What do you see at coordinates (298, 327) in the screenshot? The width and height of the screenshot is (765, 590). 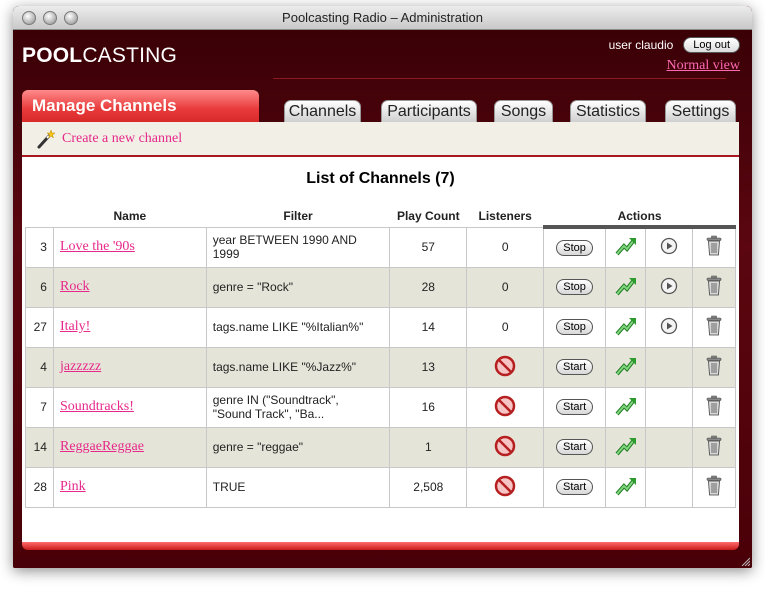 I see `filter-cell: tags.name LIKE "%Italian%"` at bounding box center [298, 327].